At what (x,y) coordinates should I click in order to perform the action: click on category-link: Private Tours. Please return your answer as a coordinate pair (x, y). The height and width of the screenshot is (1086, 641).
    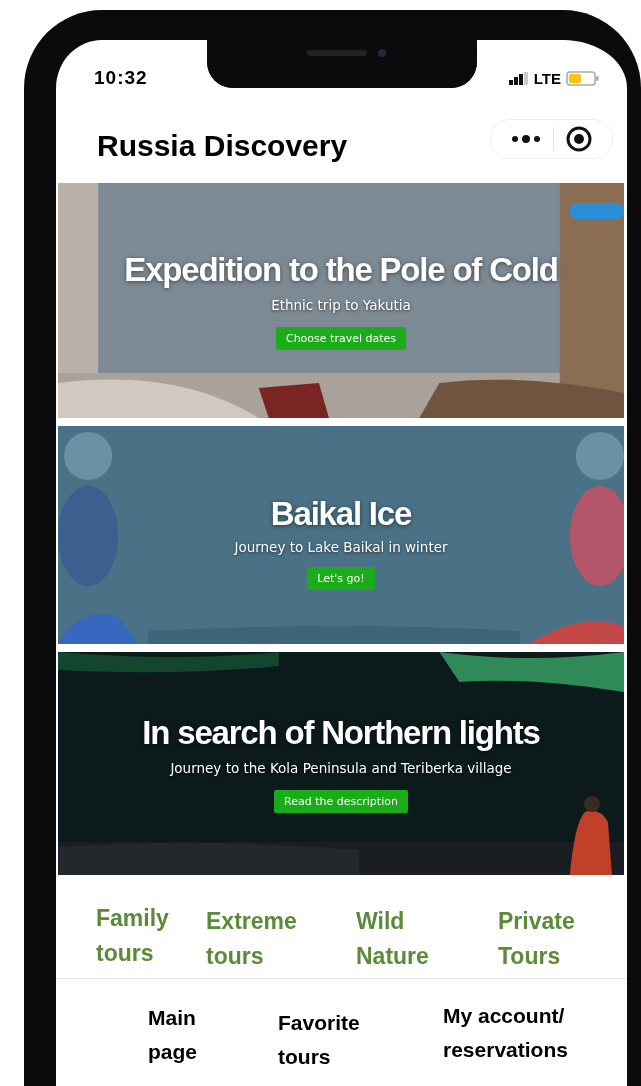
    Looking at the image, I should click on (536, 939).